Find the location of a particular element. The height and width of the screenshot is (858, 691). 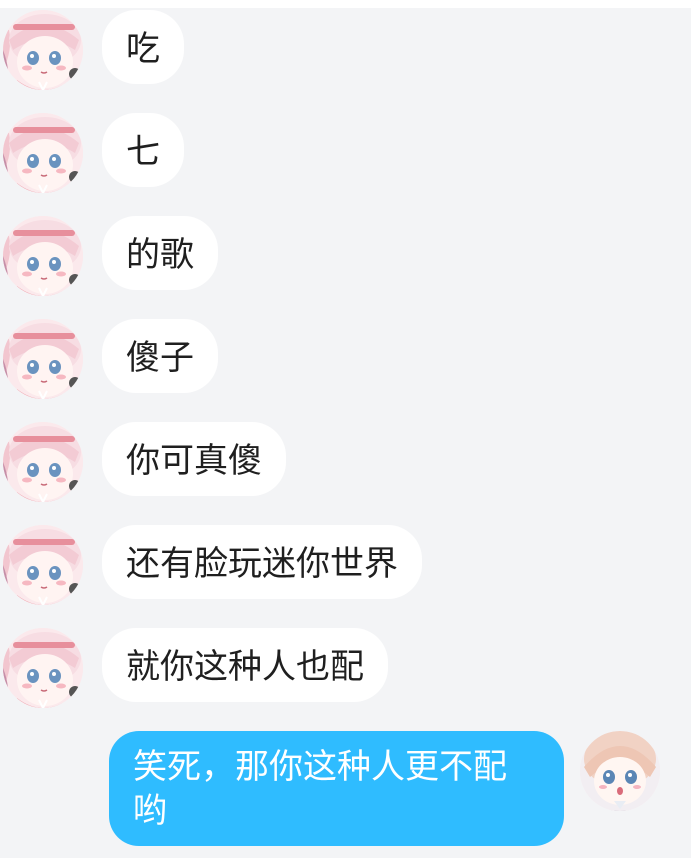

chat-bubble-incoming: 七 is located at coordinates (143, 150).